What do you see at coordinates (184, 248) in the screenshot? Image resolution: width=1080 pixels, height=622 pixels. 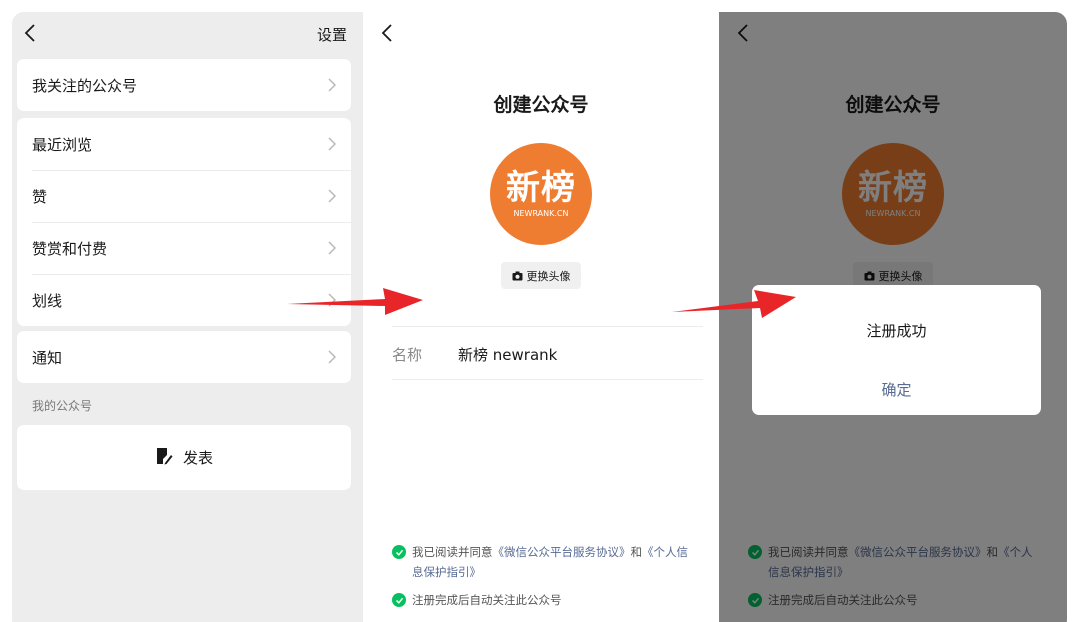 I see `menu-item-rewards: 赞赏和付费` at bounding box center [184, 248].